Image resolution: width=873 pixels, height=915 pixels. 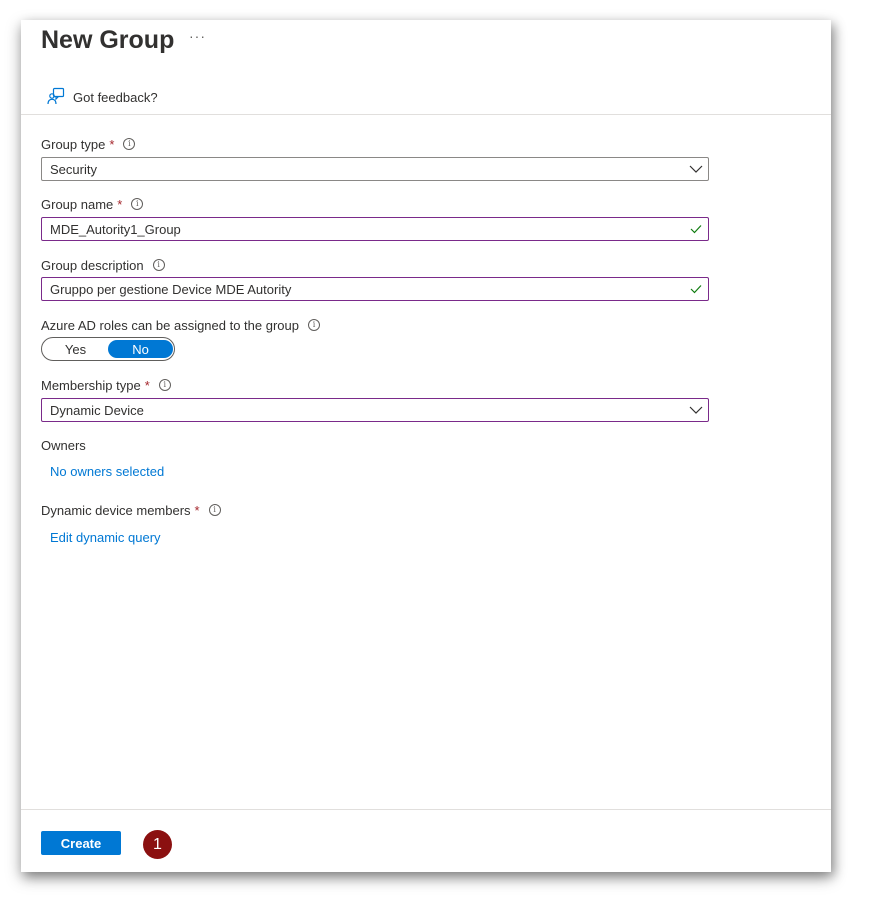 I want to click on group-type-value: Security, so click(x=73, y=169).